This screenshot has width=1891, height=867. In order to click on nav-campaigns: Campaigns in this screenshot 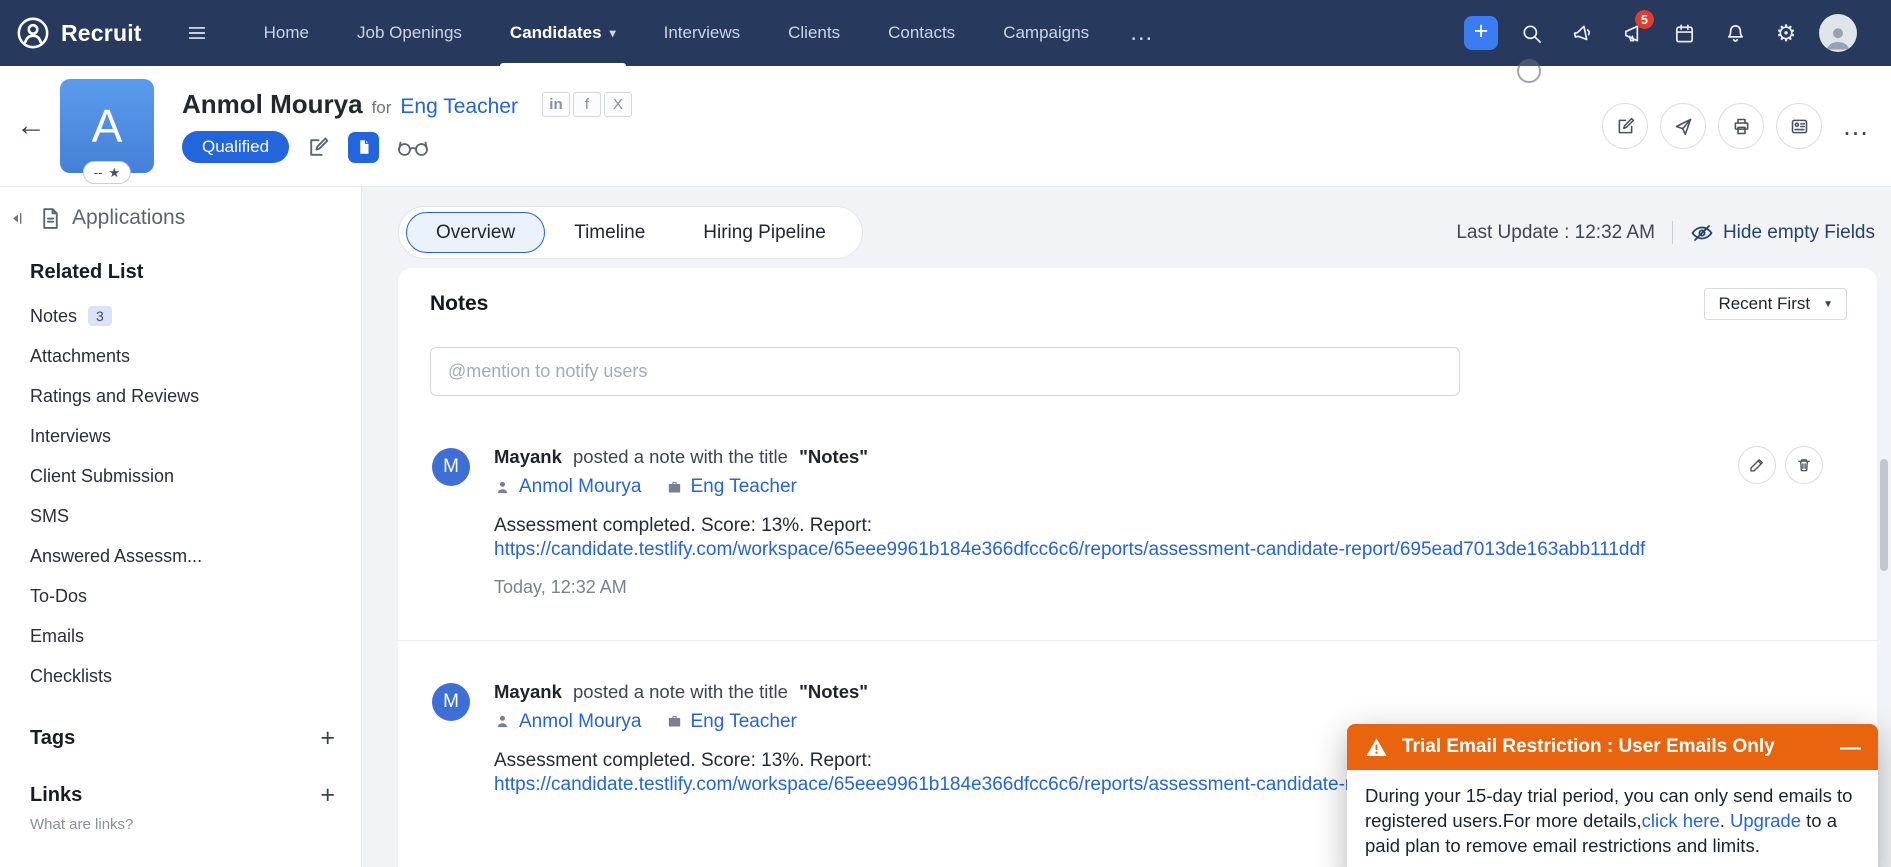, I will do `click(1046, 33)`.